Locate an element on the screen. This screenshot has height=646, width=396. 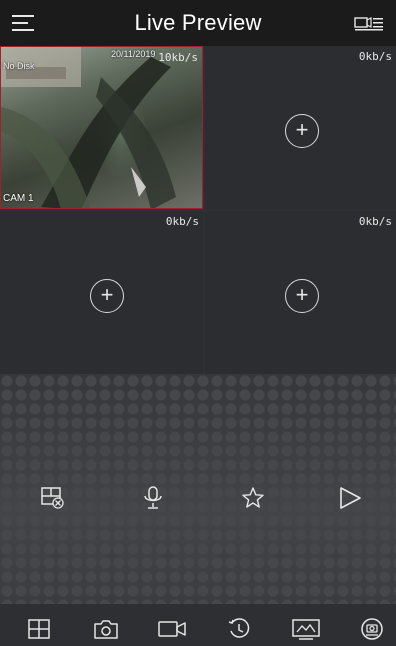
feed-date-overlay: 20/11/2019 is located at coordinates (133, 54).